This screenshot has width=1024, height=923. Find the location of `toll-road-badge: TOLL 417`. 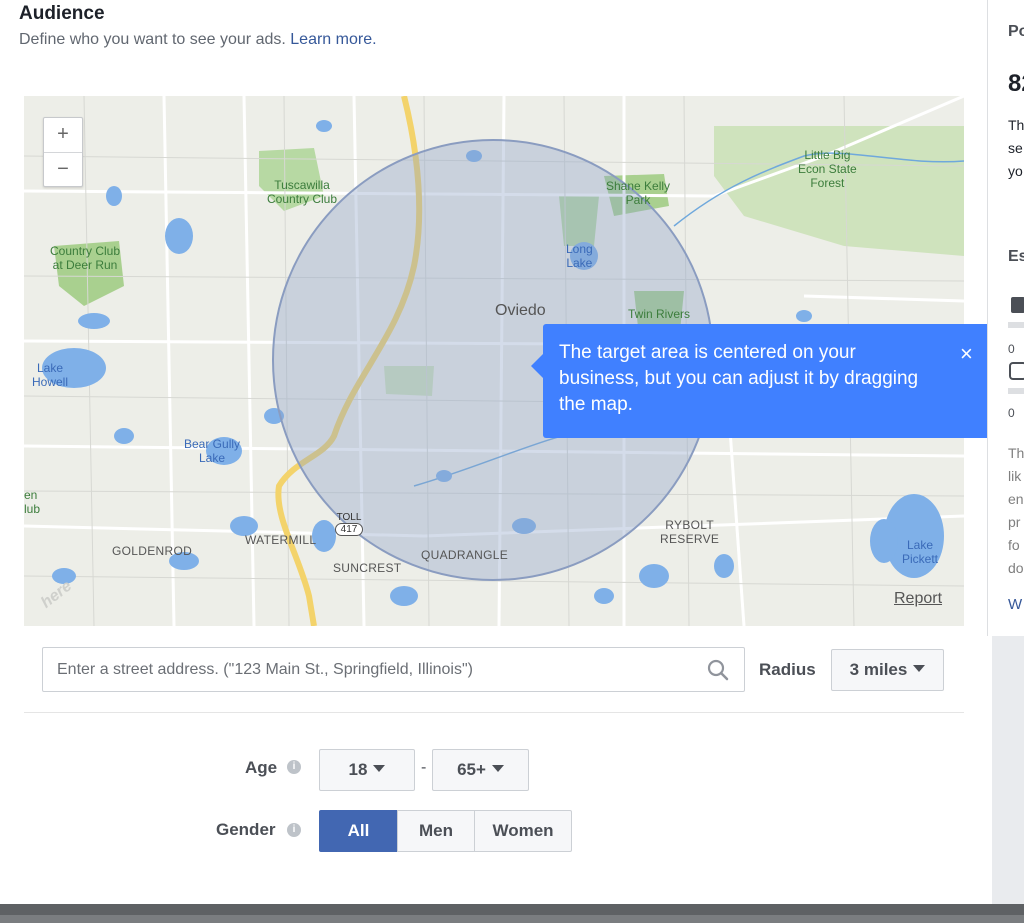

toll-road-badge: TOLL 417 is located at coordinates (349, 524).